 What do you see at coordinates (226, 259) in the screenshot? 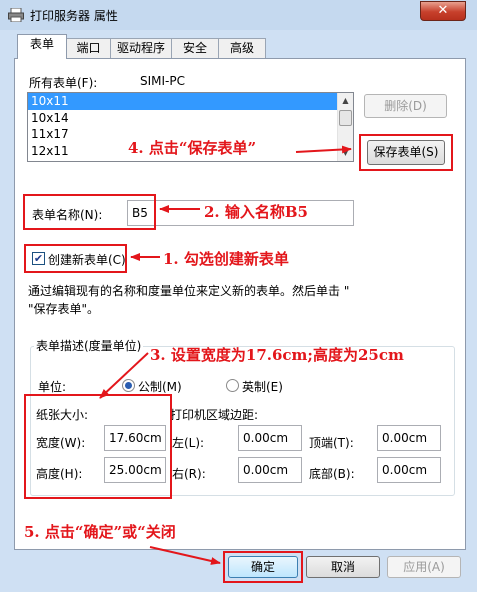
I see `annotation-step1: 1. 勾选创建新表单` at bounding box center [226, 259].